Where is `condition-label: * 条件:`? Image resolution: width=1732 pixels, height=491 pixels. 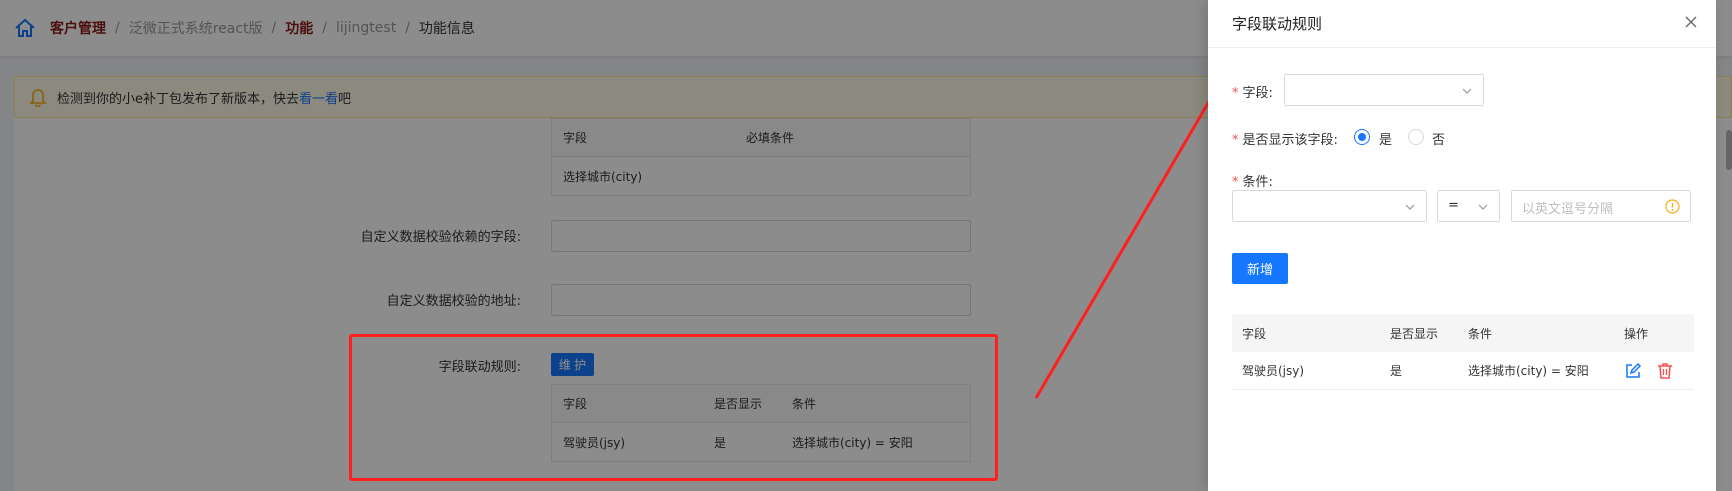
condition-label: * 条件: is located at coordinates (1252, 182).